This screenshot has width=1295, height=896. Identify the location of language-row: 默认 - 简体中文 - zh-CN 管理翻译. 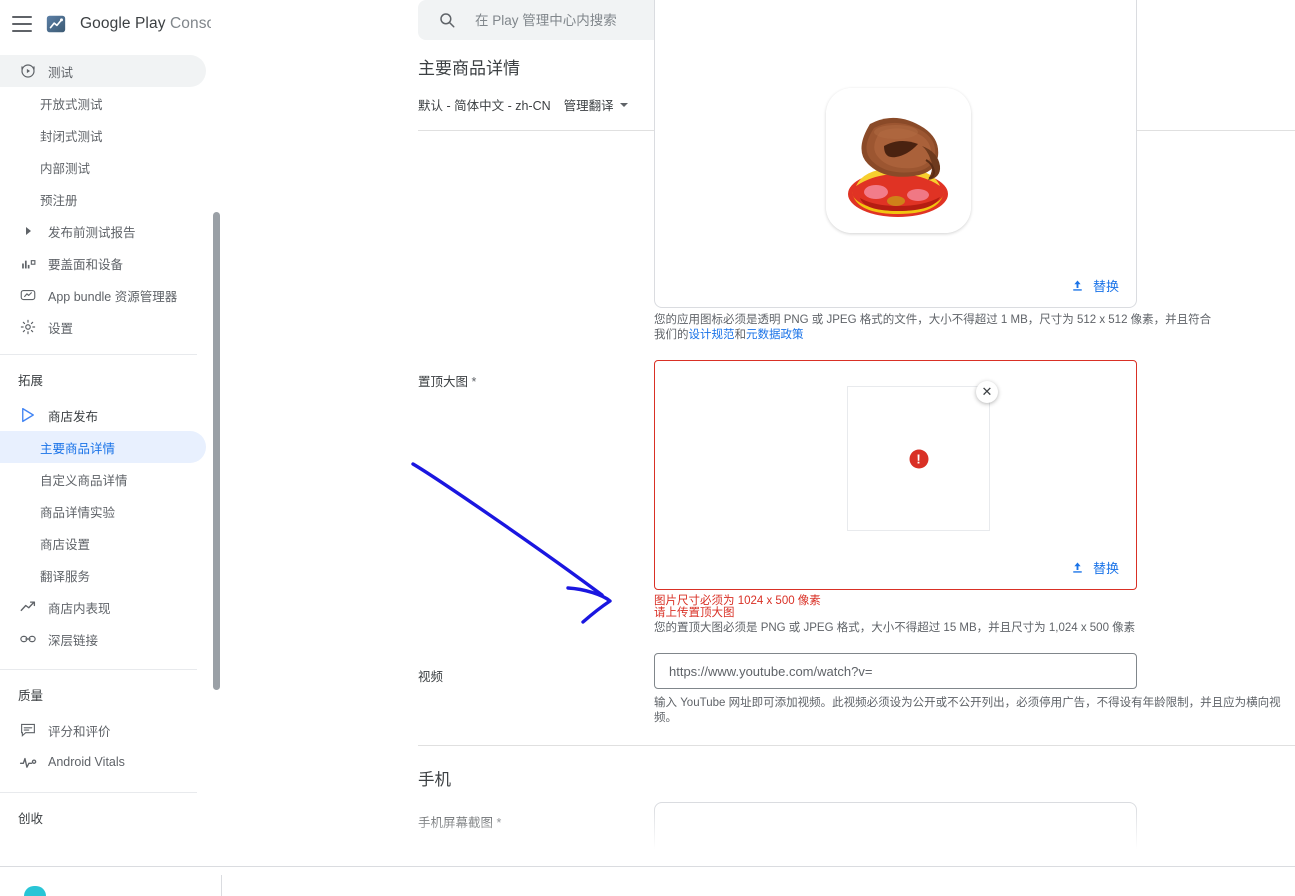
(523, 104).